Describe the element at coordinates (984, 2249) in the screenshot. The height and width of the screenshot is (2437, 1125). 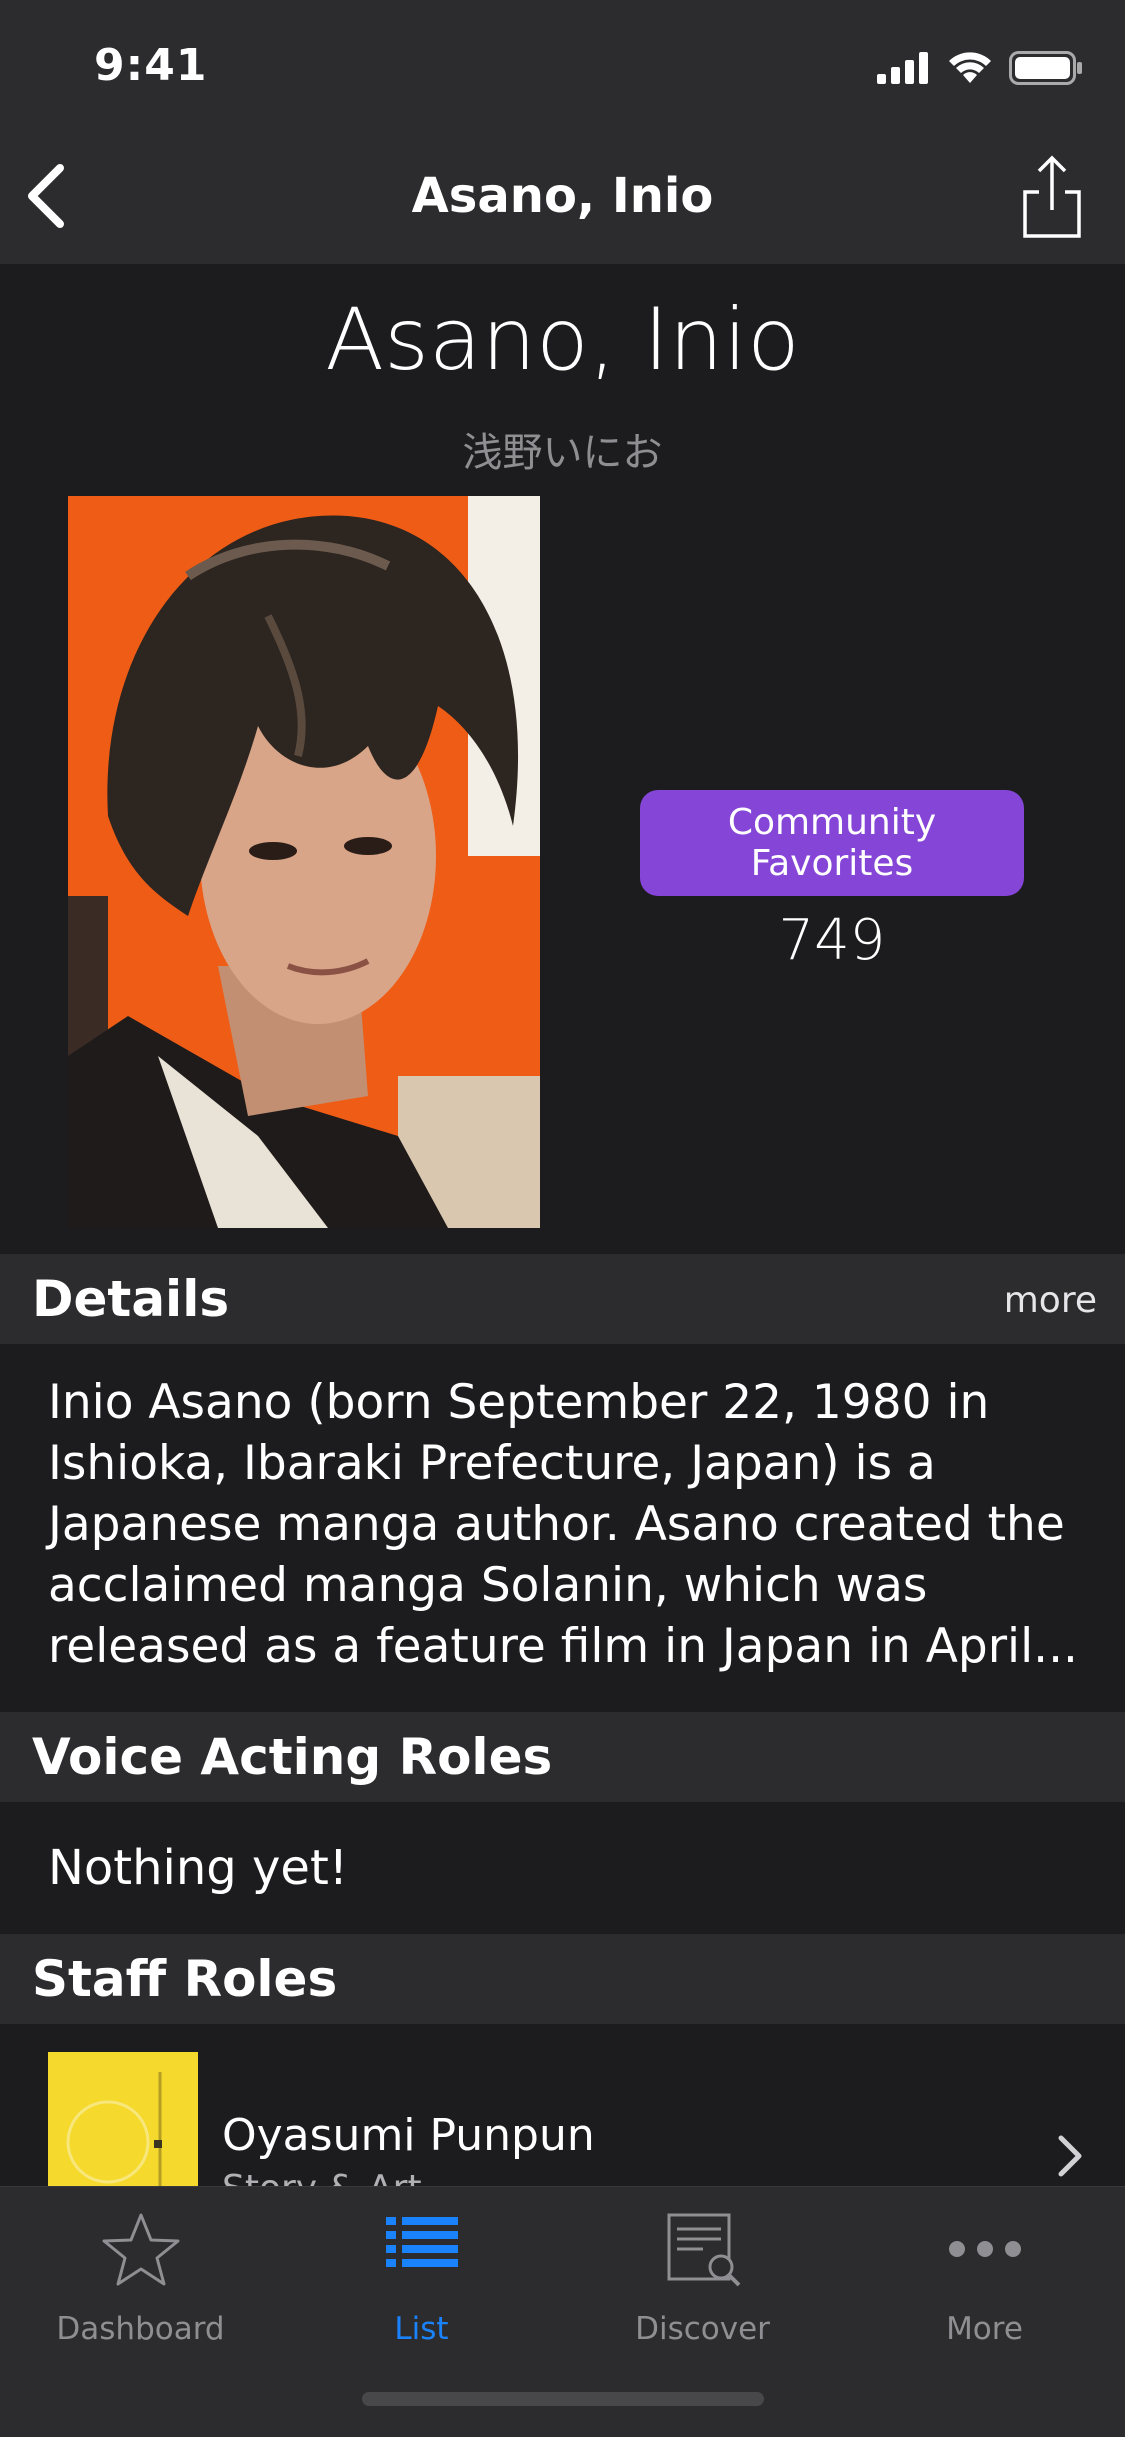
I see `more-icon` at that location.